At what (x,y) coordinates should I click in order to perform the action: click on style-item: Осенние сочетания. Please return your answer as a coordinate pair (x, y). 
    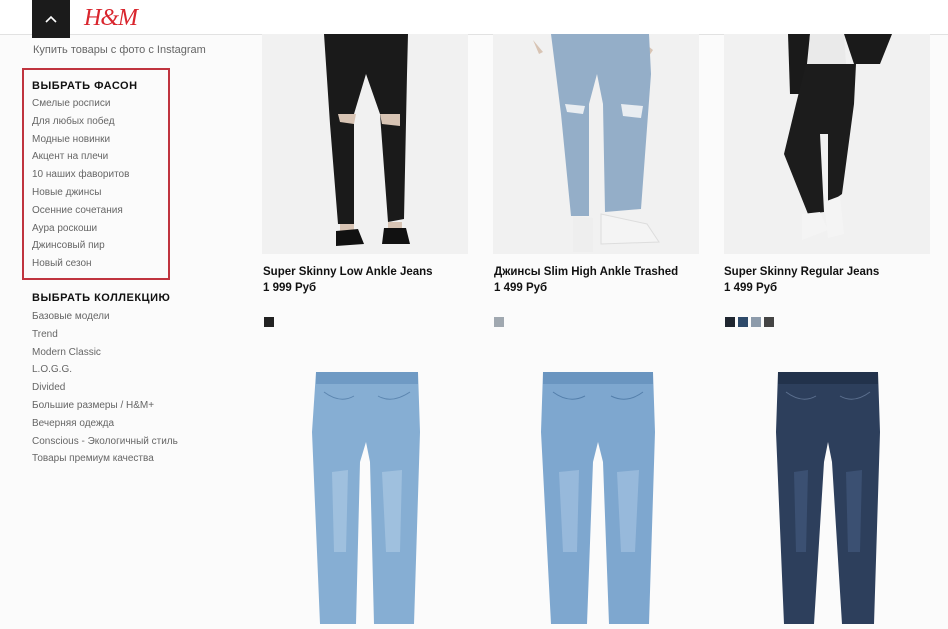
    Looking at the image, I should click on (80, 211).